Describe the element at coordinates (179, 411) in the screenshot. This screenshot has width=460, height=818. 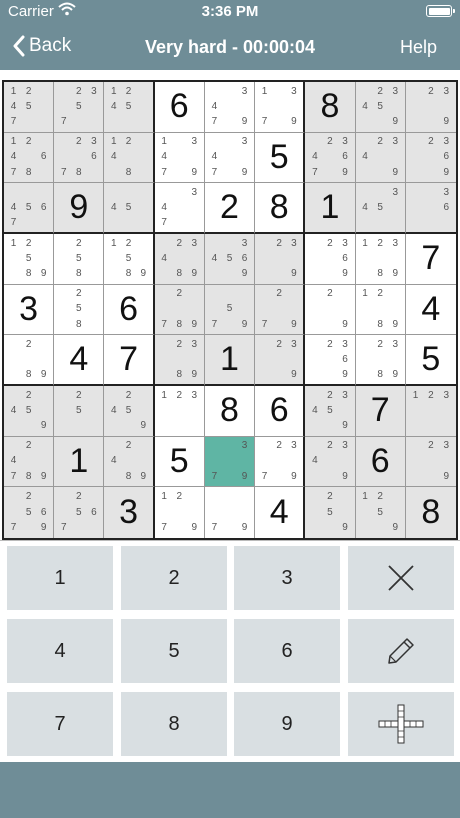
I see `sudoku-cell-r7-c4: 123` at that location.